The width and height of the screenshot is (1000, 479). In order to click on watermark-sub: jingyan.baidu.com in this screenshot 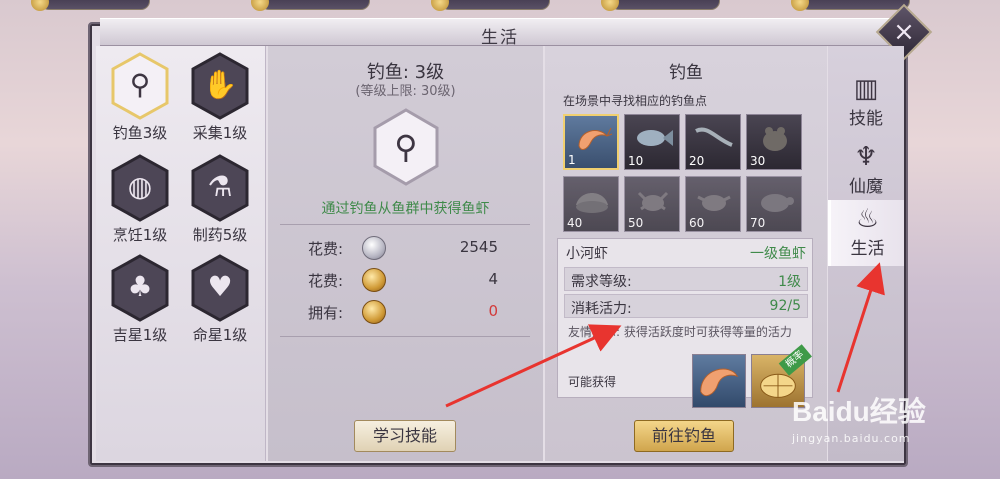, I will do `click(851, 438)`.